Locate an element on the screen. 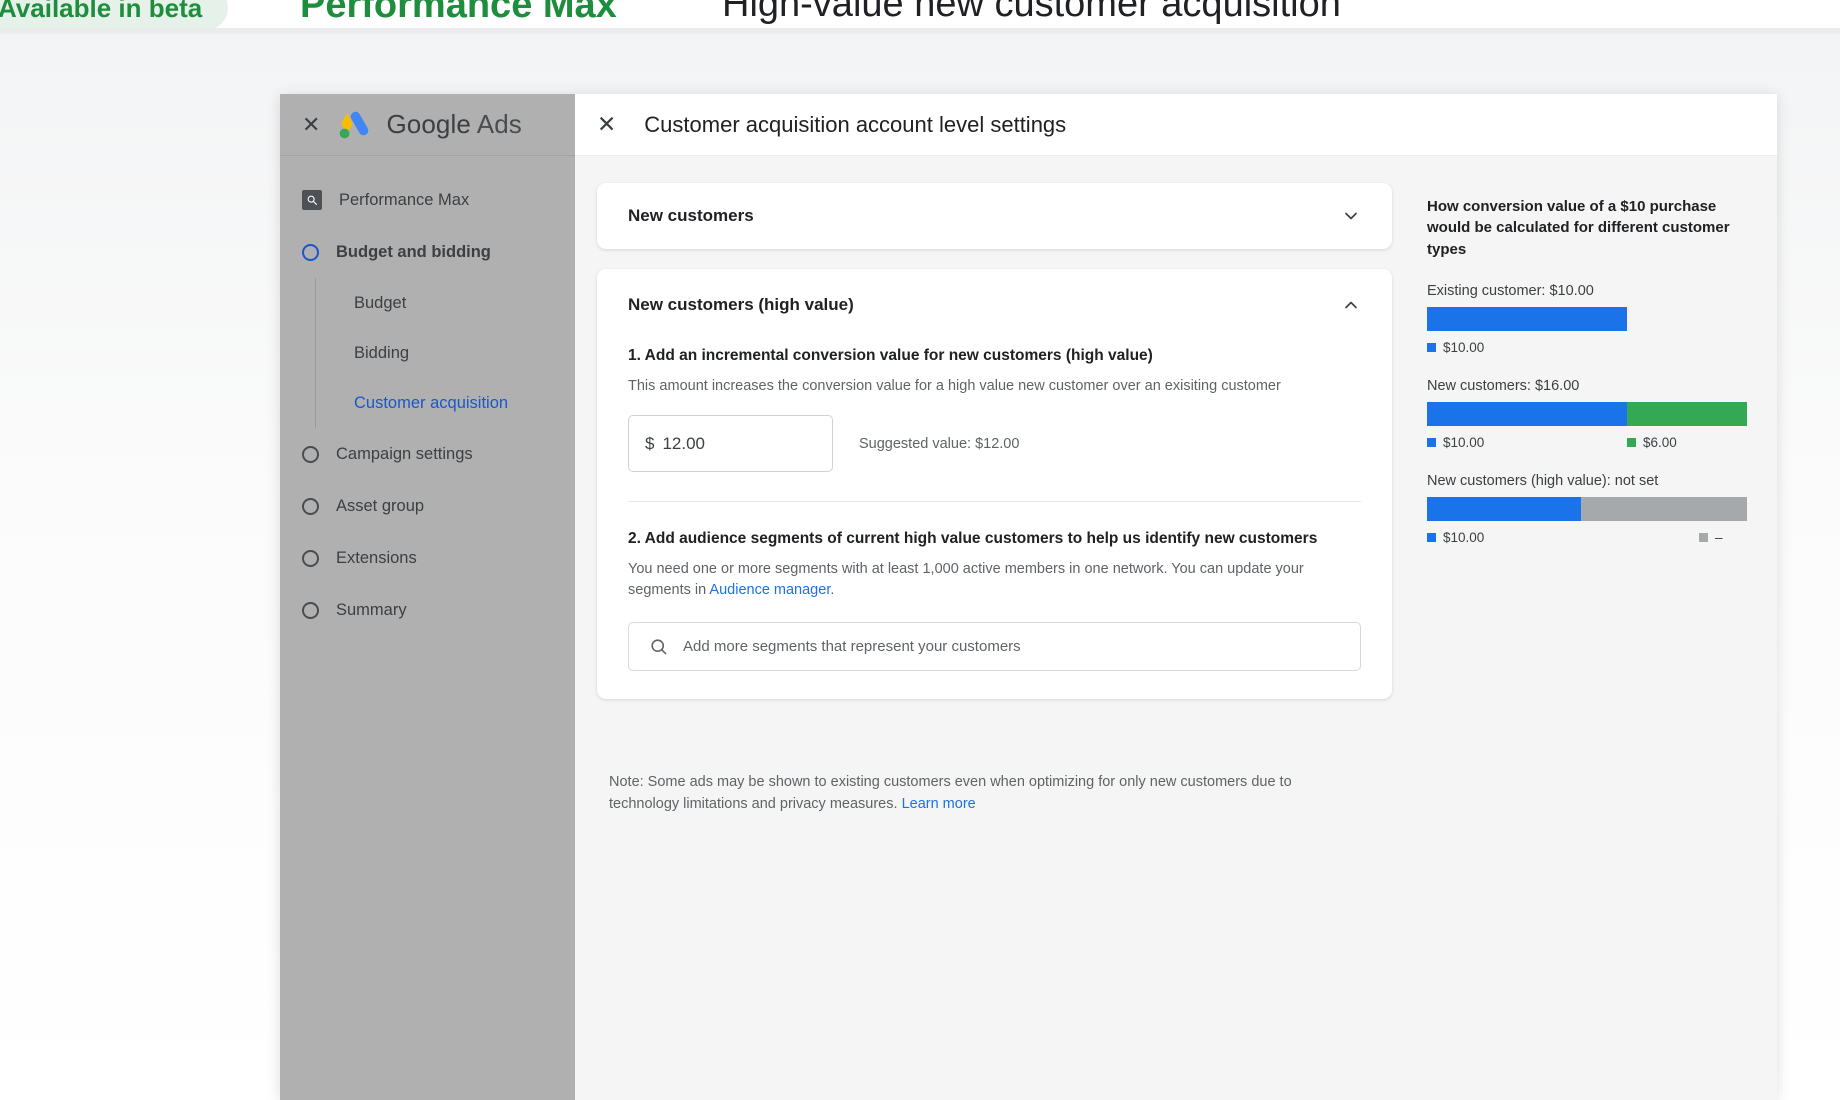  search-icon is located at coordinates (659, 647).